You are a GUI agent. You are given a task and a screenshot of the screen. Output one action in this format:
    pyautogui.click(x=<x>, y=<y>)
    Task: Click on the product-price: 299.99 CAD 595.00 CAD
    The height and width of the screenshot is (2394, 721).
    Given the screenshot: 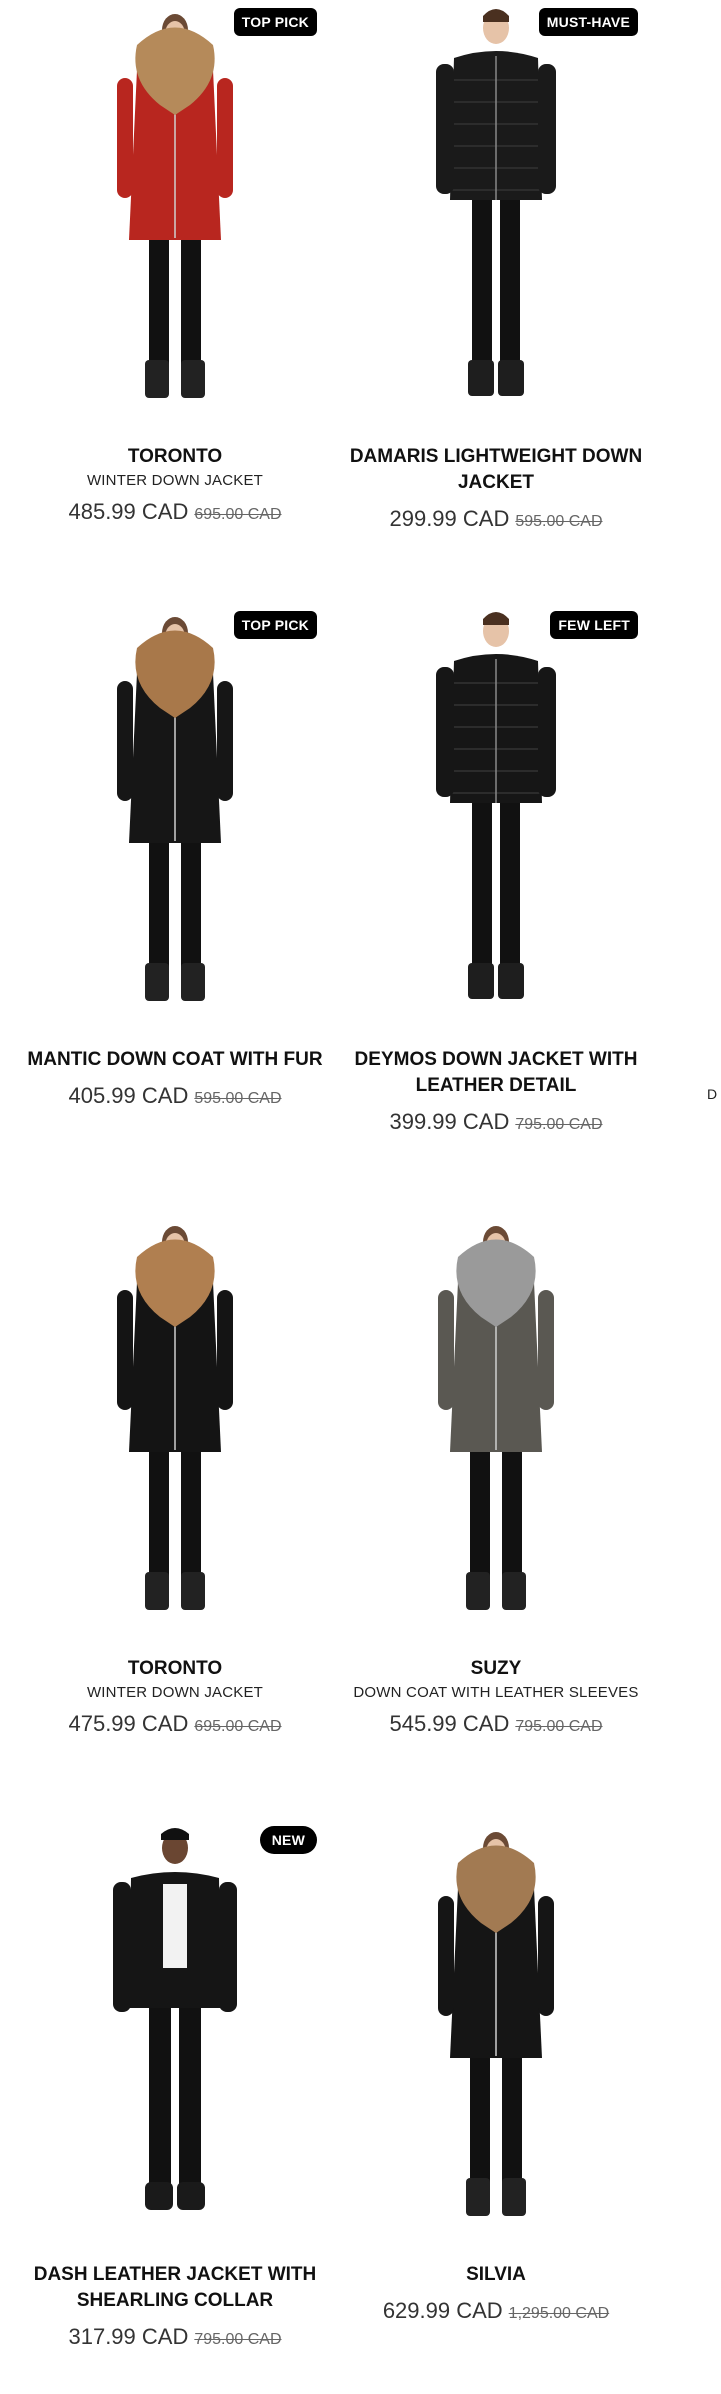 What is the action you would take?
    pyautogui.click(x=496, y=519)
    